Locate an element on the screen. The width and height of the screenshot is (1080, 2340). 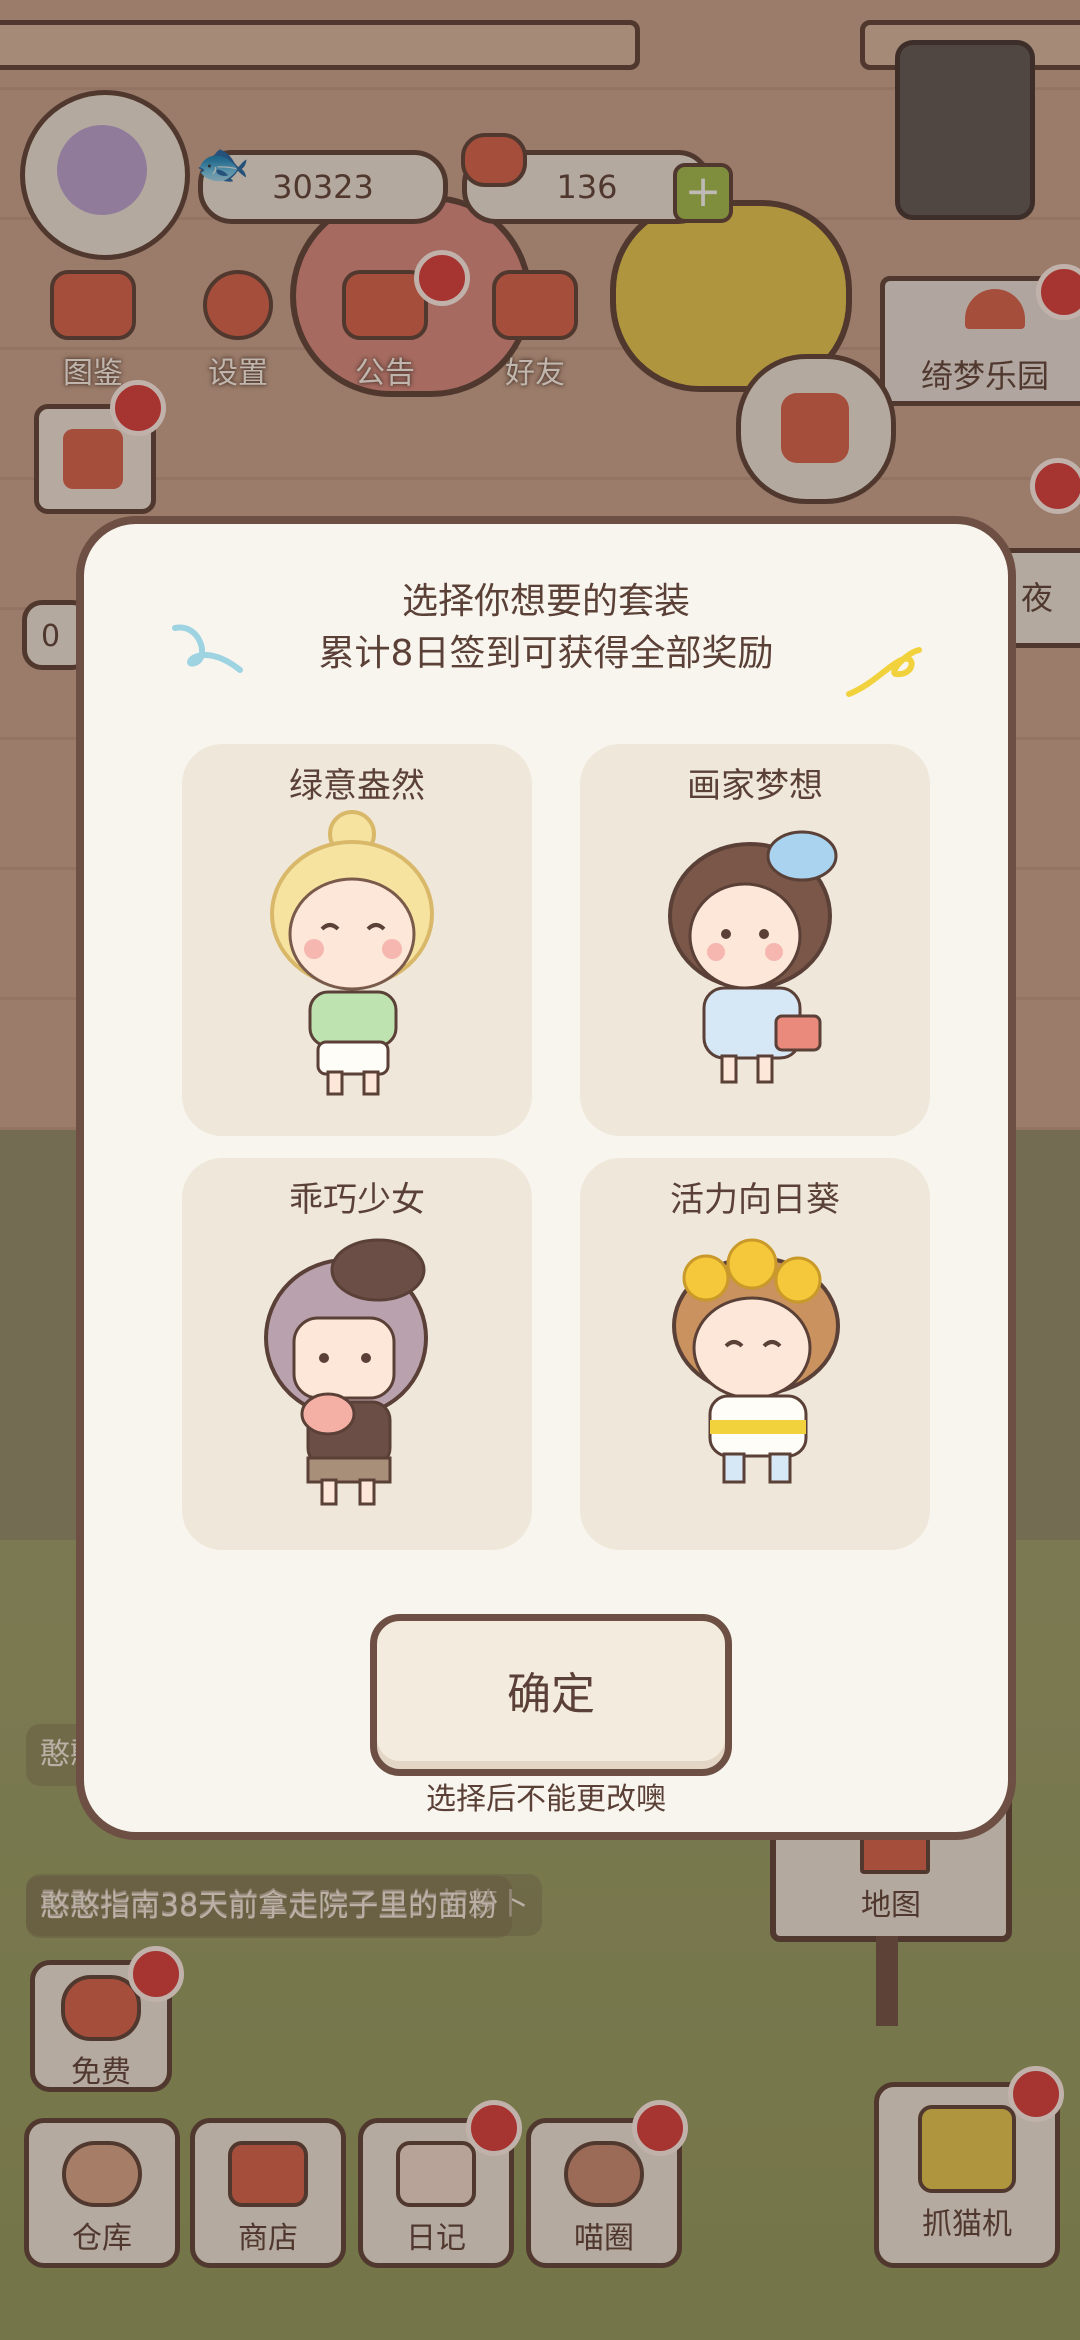
outfit-card-green: 绿意盎然 is located at coordinates (357, 940).